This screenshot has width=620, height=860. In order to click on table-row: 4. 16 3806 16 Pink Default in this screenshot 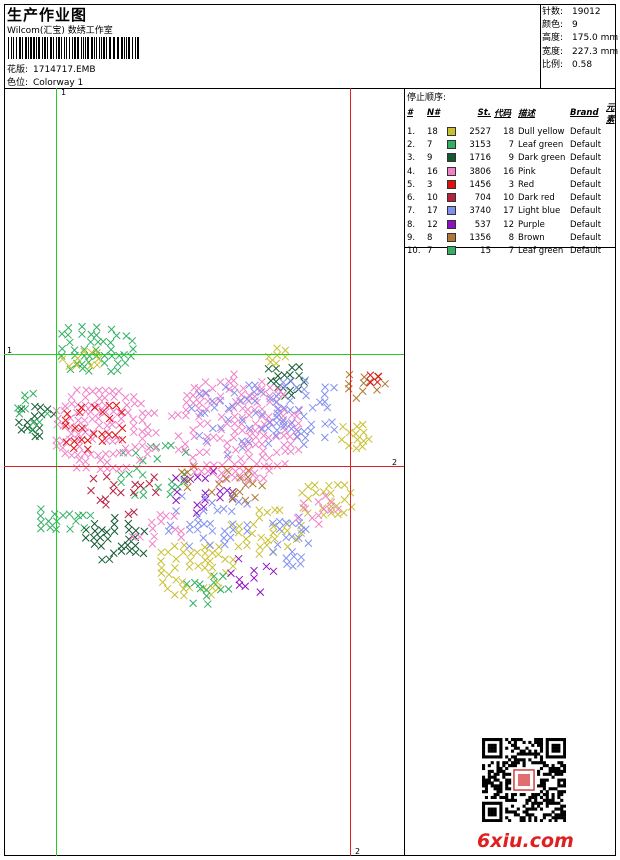, I will do `click(512, 171)`.